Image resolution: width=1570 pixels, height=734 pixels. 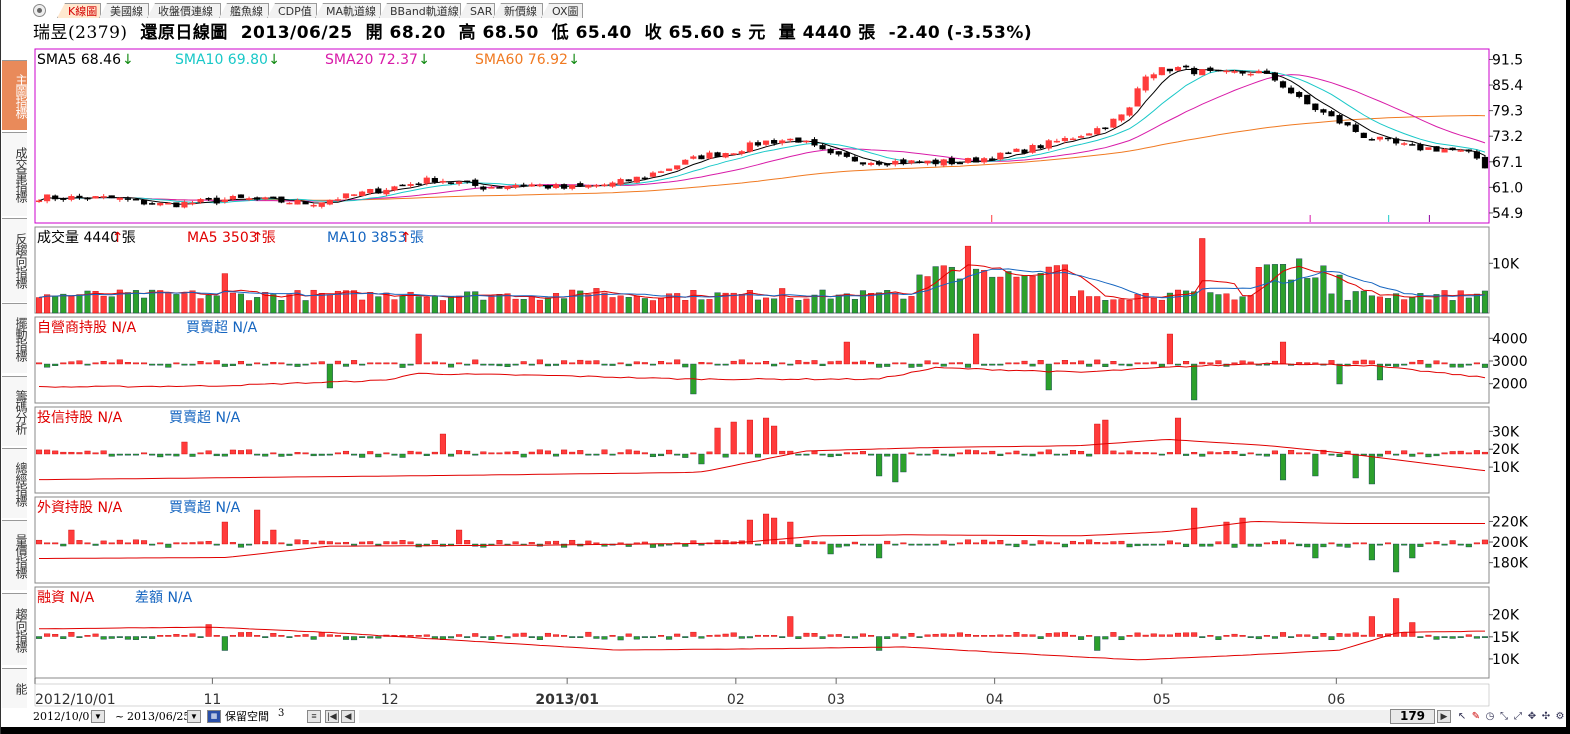 What do you see at coordinates (1546, 716) in the screenshot?
I see `compress-icon: ✣` at bounding box center [1546, 716].